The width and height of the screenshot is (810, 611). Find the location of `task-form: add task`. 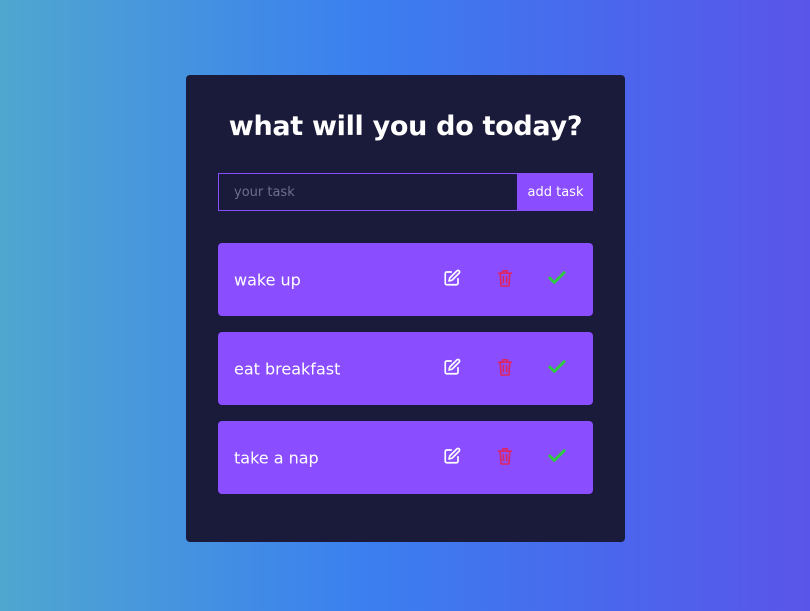

task-form: add task is located at coordinates (405, 192).